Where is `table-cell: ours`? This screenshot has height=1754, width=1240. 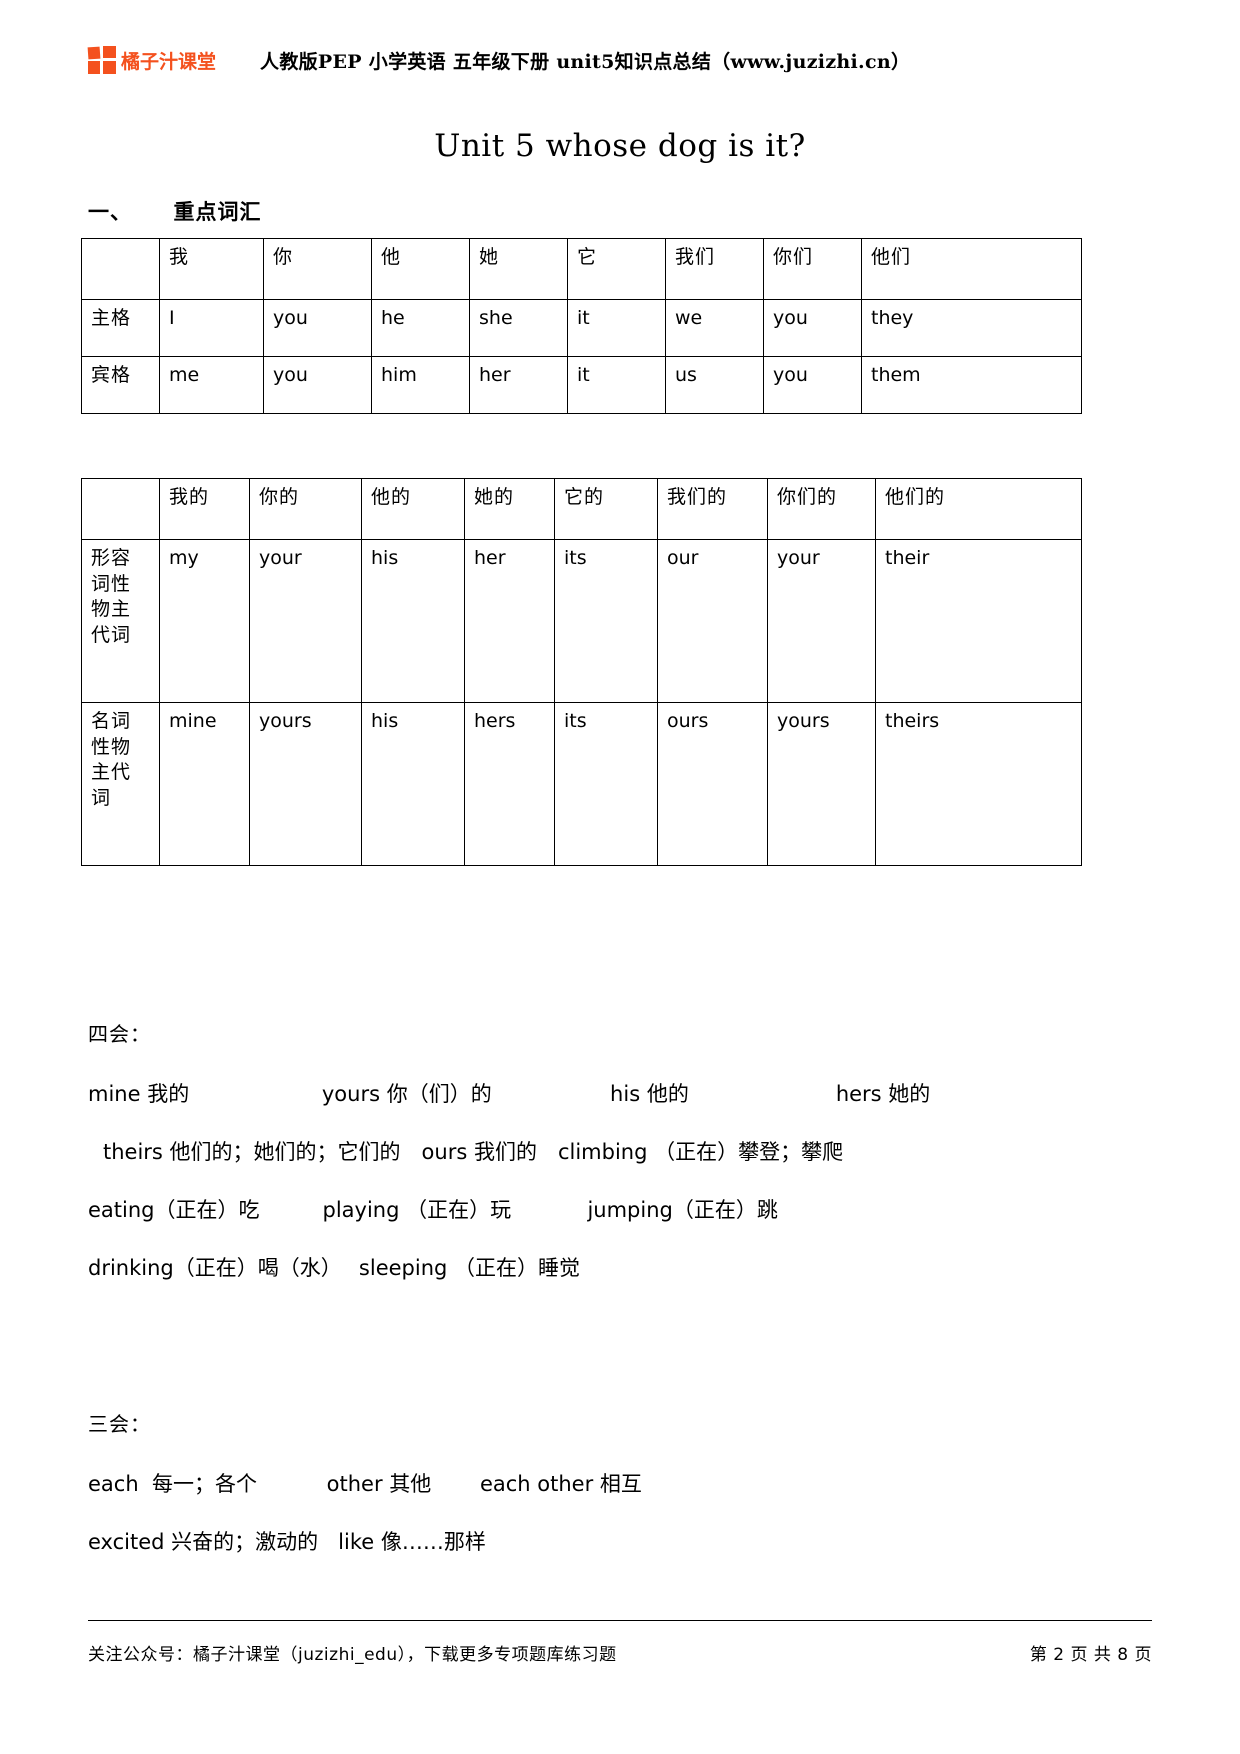
table-cell: ours is located at coordinates (712, 784).